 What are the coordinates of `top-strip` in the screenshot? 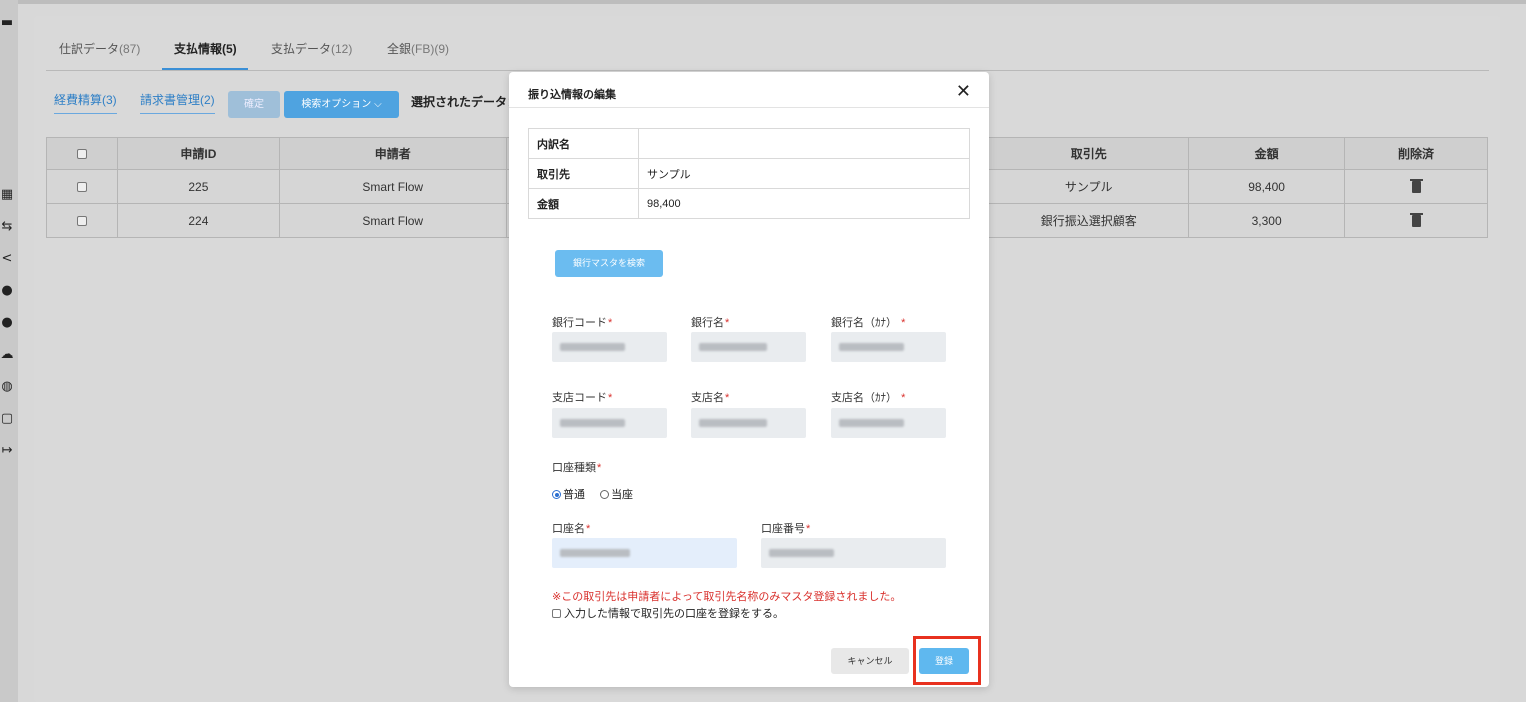 It's located at (763, 2).